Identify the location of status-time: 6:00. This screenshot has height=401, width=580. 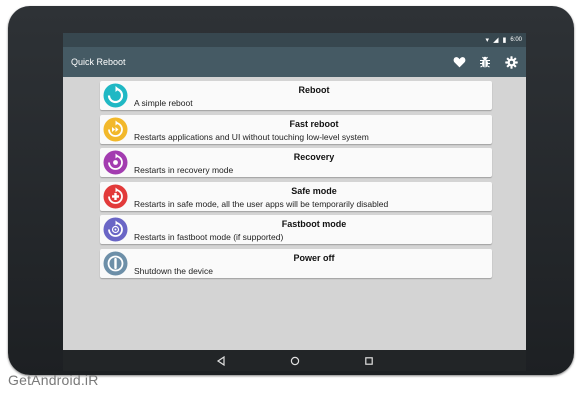
(516, 40).